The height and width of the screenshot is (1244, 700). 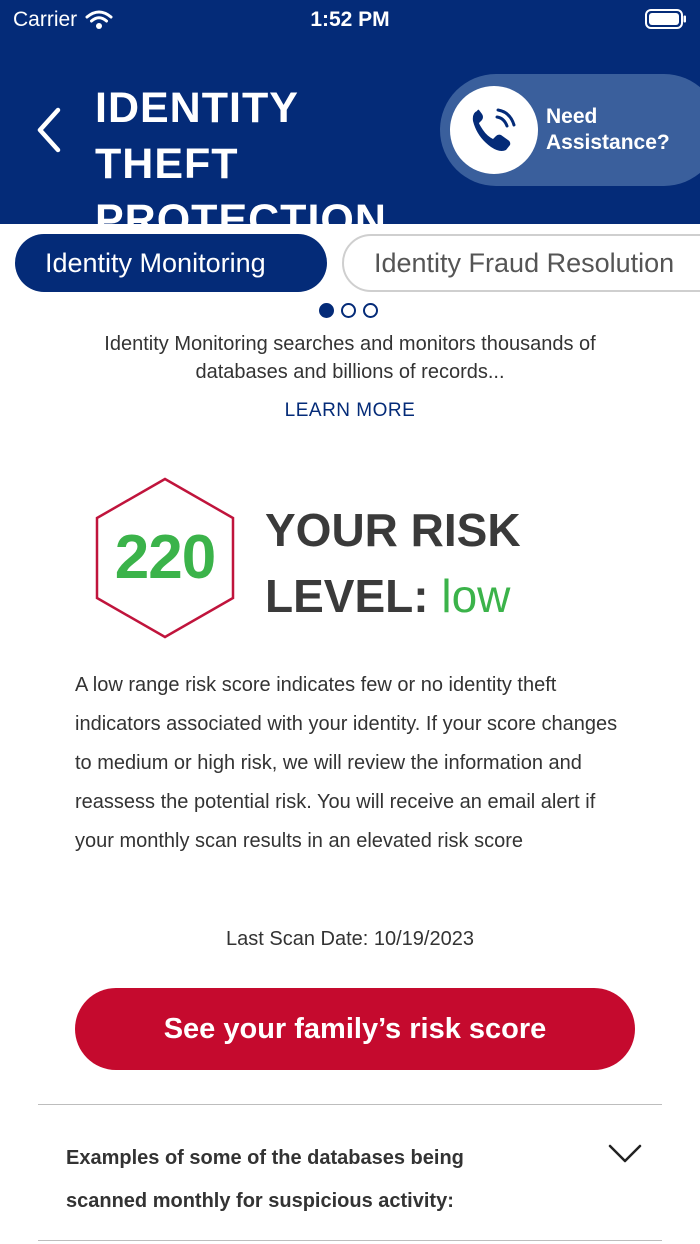 I want to click on back-chevron-icon, so click(x=50, y=130).